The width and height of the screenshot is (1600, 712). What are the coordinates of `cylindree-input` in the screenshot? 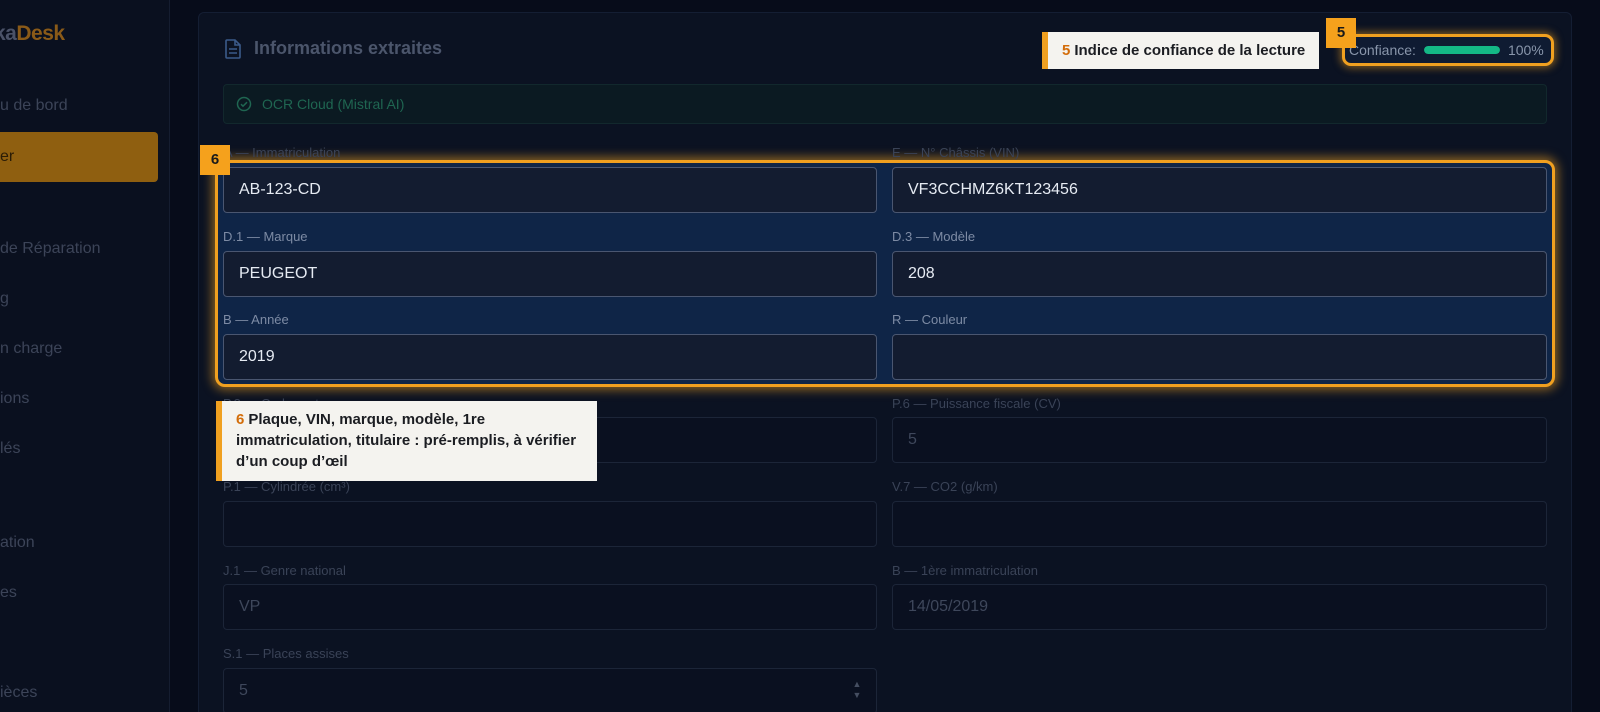 It's located at (550, 524).